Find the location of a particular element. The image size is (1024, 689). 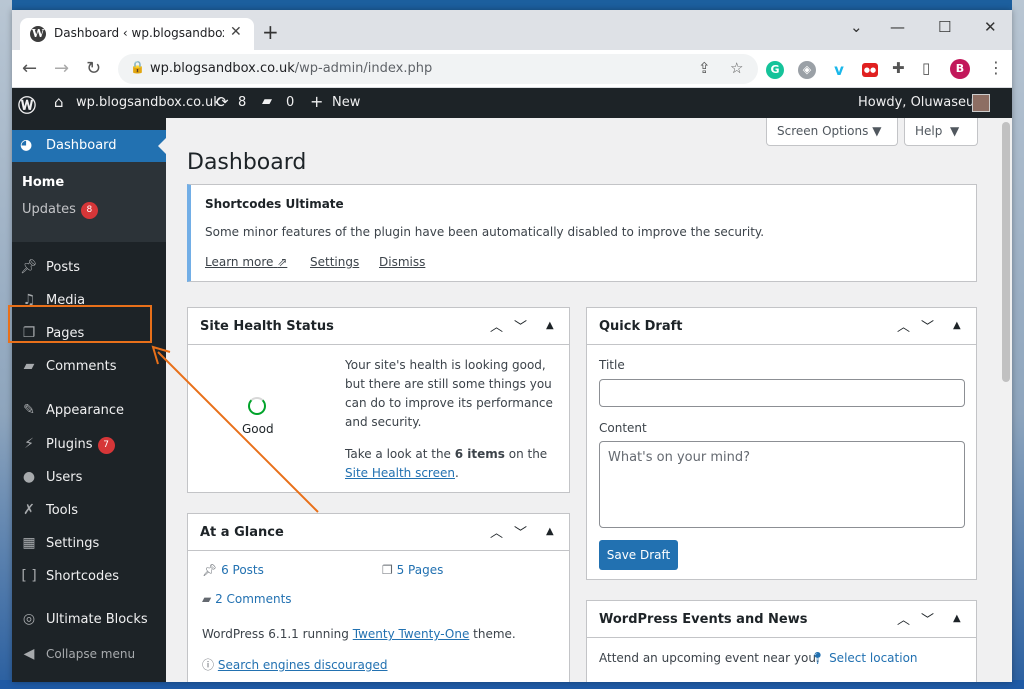

wordpress-logo-icon: Ⓦ is located at coordinates (27, 105).